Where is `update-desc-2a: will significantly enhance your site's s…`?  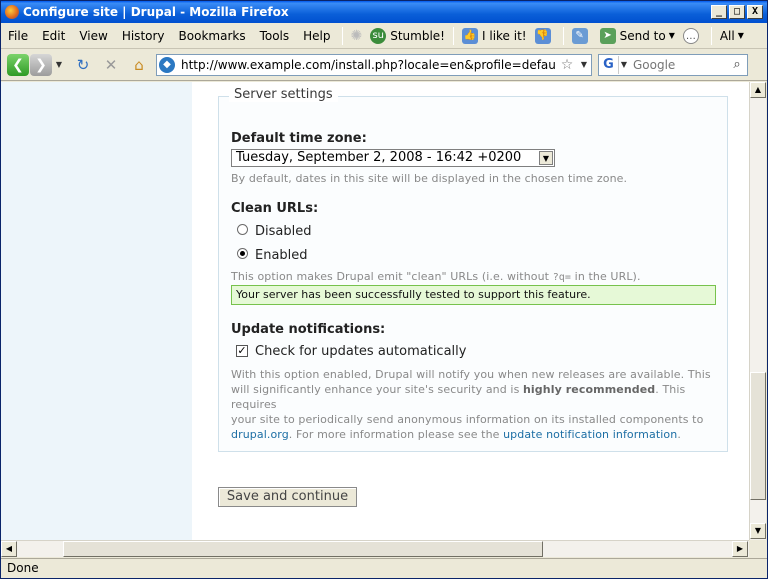 update-desc-2a: will significantly enhance your site's s… is located at coordinates (377, 389).